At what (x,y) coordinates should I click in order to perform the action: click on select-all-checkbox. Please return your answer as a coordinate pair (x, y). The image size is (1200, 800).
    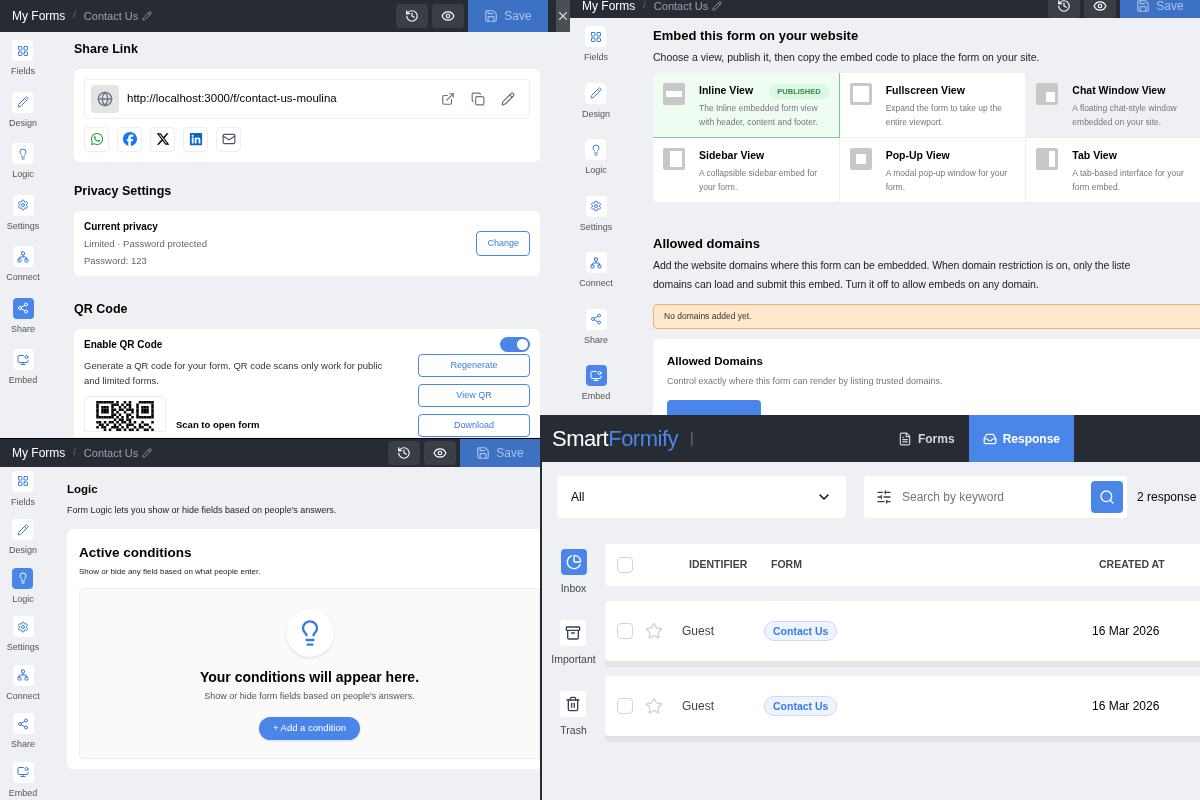
    Looking at the image, I should click on (625, 565).